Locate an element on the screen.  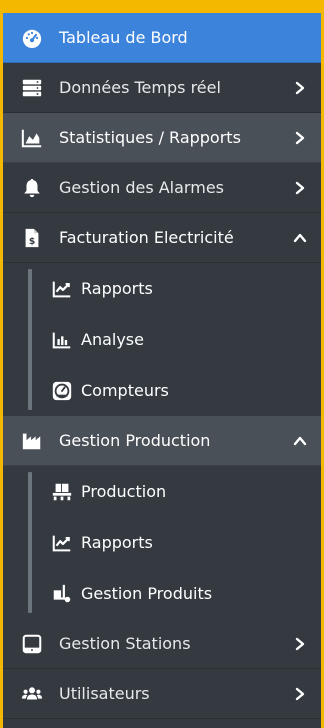
sidebar-item-billing: $ Facturation Electricité is located at coordinates (162, 238).